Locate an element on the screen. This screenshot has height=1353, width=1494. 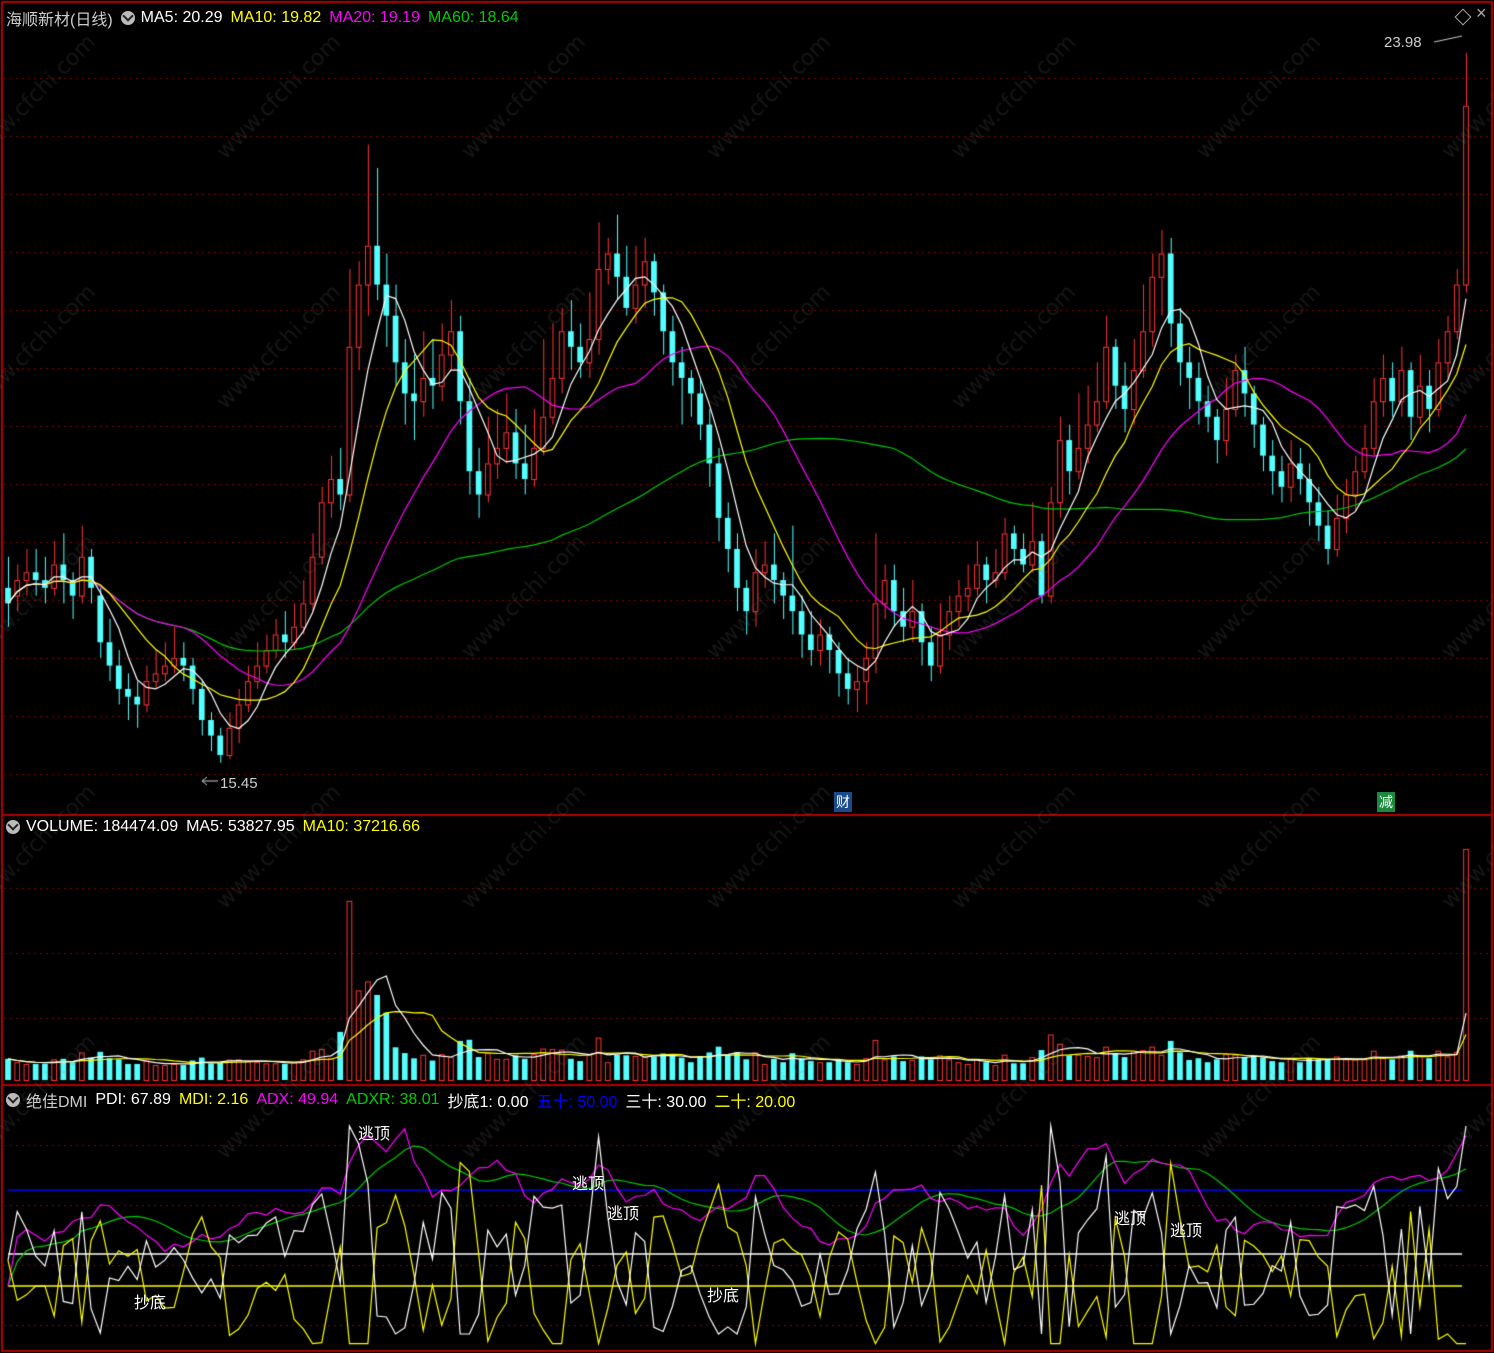
stock-title: 海顺新材(日线) is located at coordinates (59, 20).